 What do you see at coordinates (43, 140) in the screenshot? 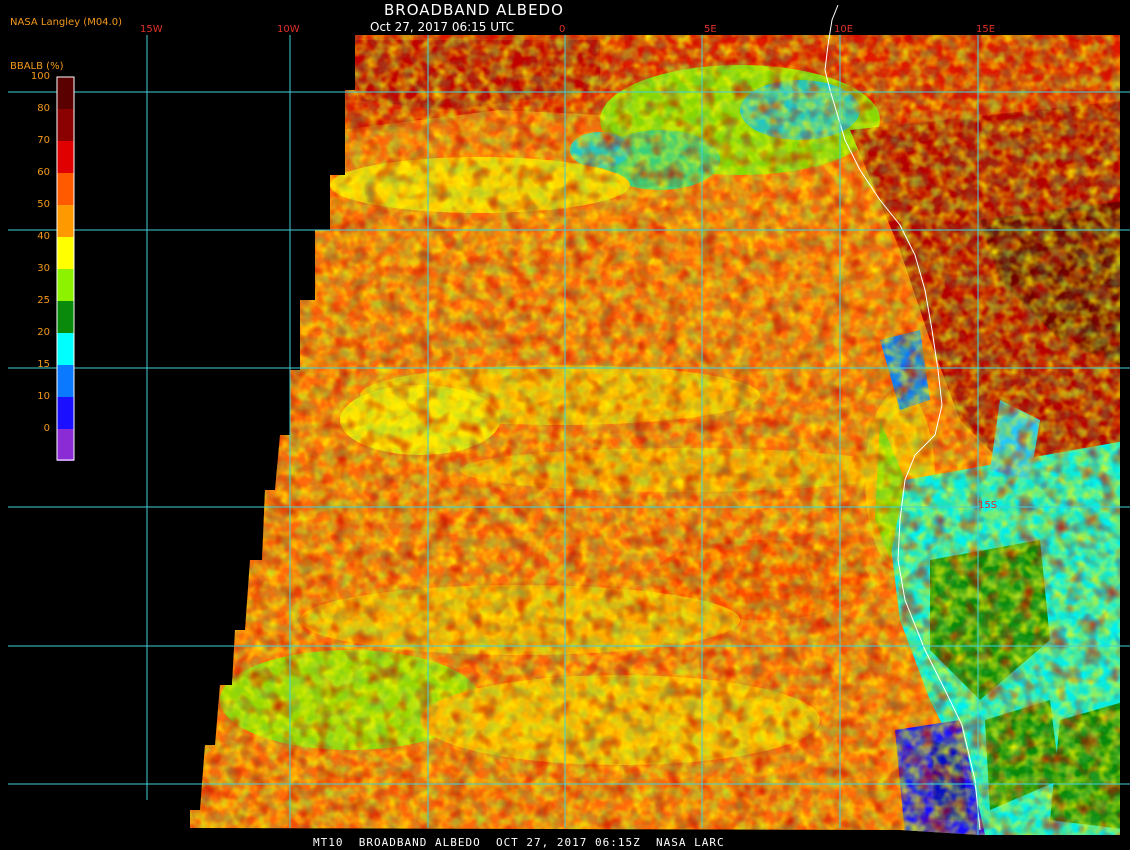
I see `colorbar-tick-label: 70` at bounding box center [43, 140].